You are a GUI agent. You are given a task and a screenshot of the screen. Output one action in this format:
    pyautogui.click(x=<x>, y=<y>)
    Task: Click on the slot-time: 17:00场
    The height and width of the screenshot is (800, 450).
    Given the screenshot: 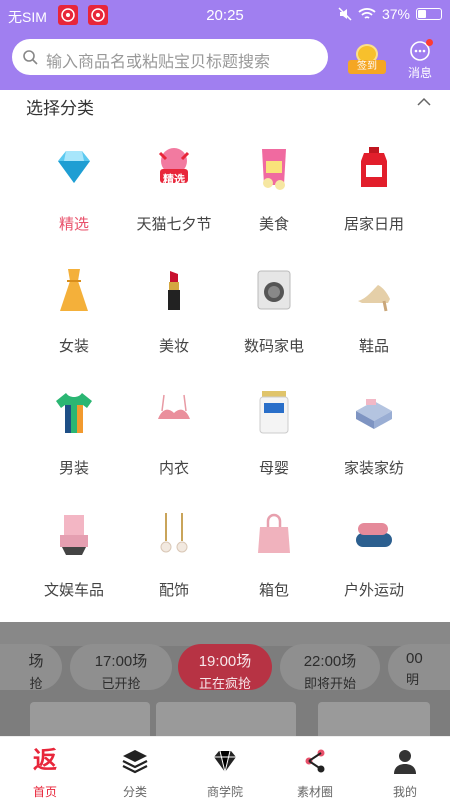 What is the action you would take?
    pyautogui.click(x=121, y=661)
    